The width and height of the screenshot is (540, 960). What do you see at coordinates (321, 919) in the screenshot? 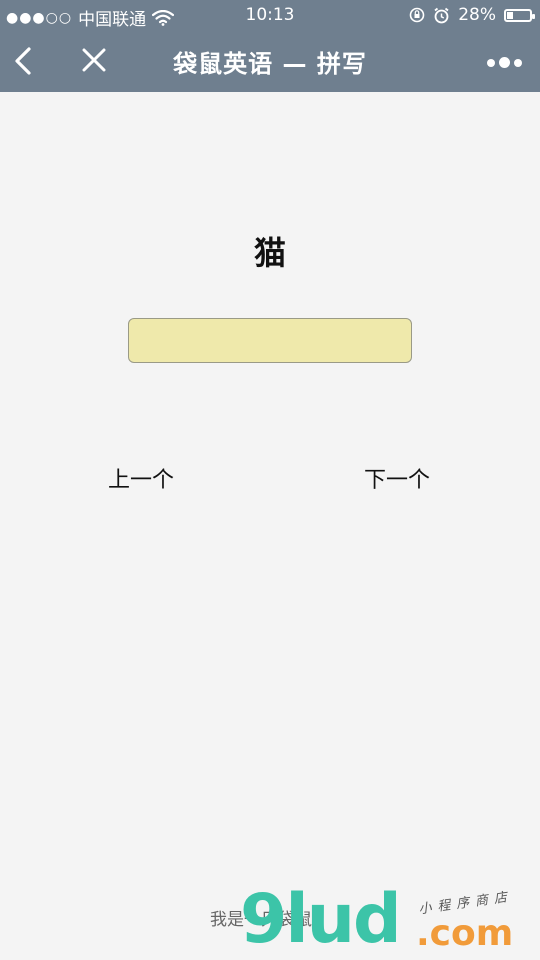
I see `watermark-main: 9lud` at bounding box center [321, 919].